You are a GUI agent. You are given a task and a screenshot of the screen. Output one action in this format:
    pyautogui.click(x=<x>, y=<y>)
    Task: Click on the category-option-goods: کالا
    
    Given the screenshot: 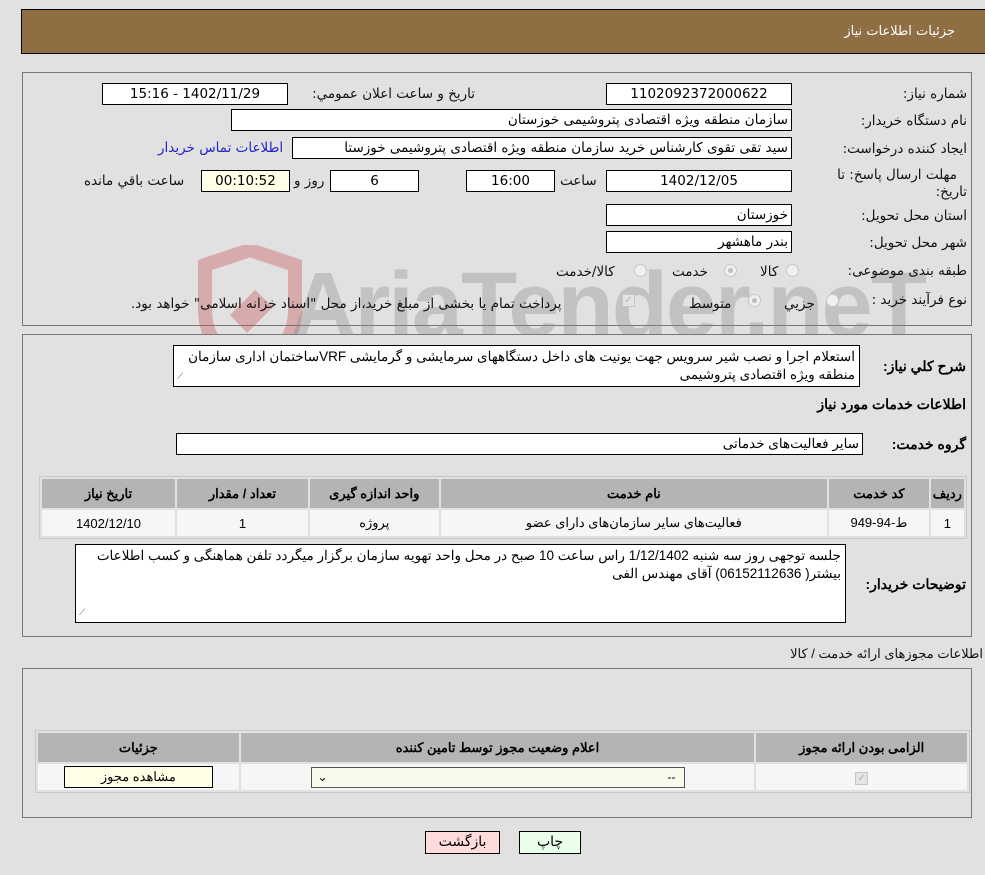 What is the action you would take?
    pyautogui.click(x=769, y=272)
    